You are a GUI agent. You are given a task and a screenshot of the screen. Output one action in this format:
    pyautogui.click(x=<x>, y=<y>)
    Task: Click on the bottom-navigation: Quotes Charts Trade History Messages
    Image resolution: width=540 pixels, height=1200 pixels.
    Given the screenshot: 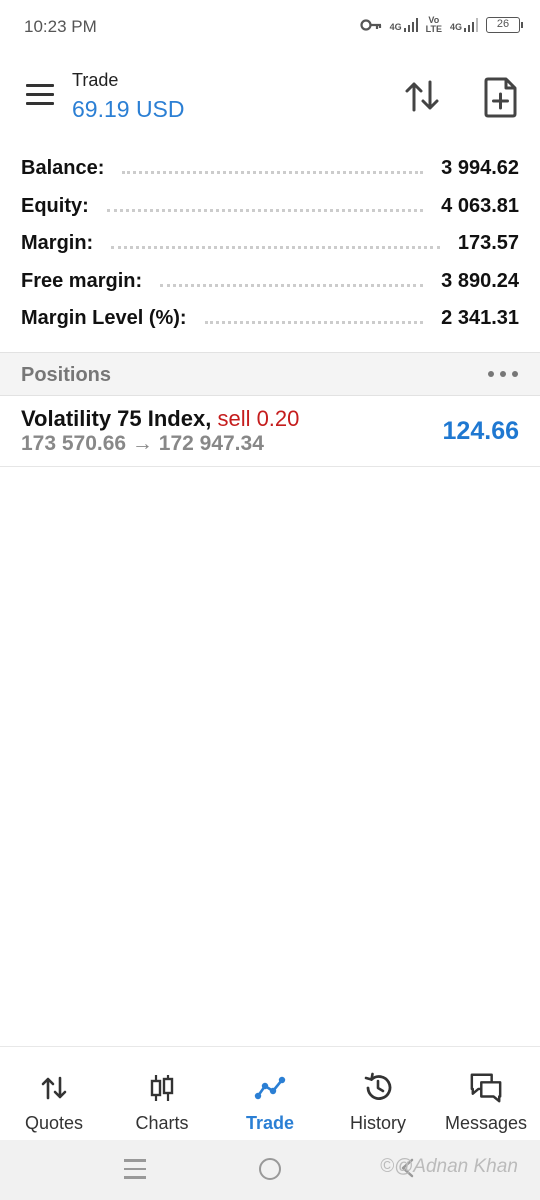 What is the action you would take?
    pyautogui.click(x=270, y=1093)
    